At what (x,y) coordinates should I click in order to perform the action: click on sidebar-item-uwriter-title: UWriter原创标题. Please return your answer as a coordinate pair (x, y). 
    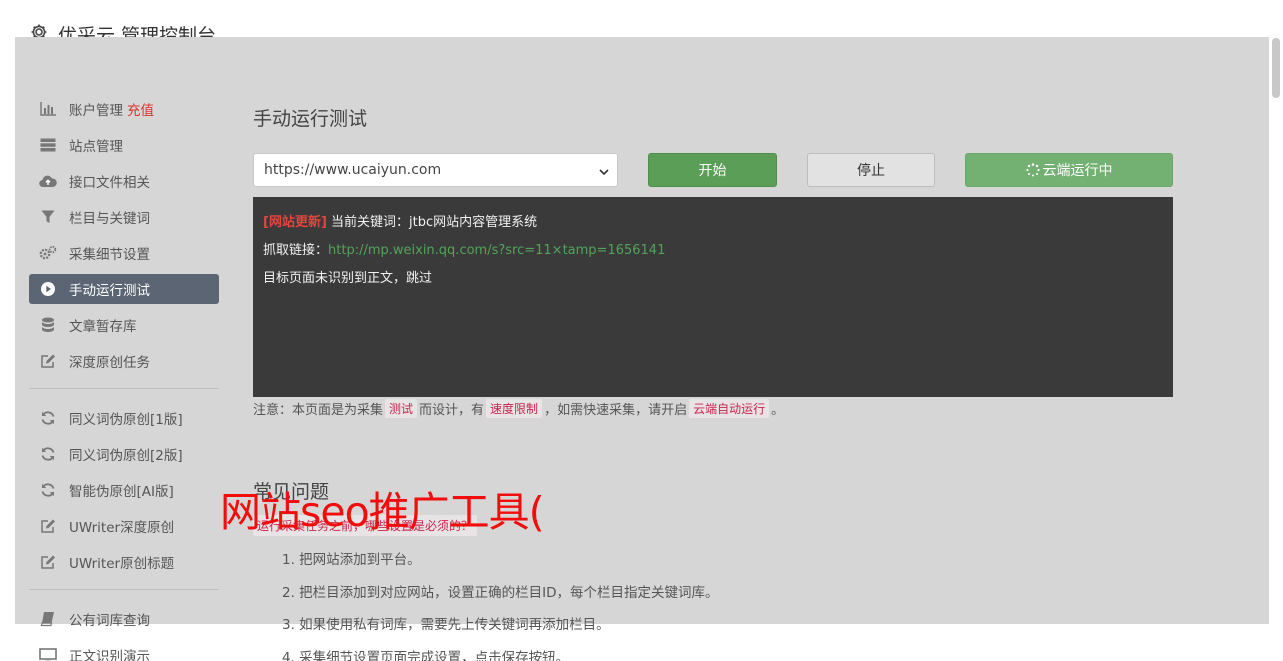
    Looking at the image, I should click on (124, 562).